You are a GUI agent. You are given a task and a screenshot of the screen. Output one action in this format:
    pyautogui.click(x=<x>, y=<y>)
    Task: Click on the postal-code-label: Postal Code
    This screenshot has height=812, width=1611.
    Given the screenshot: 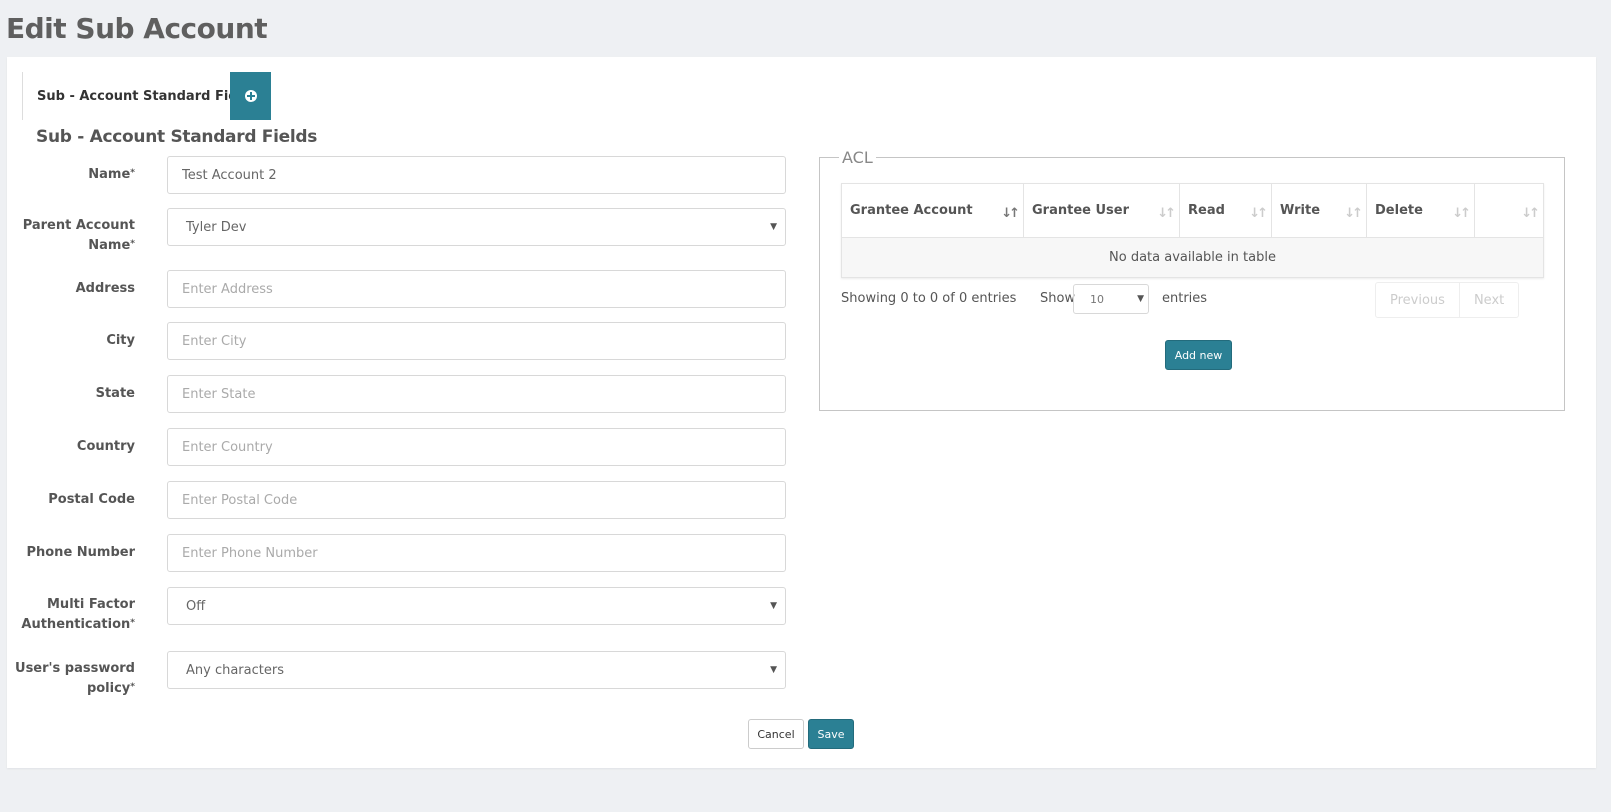 What is the action you would take?
    pyautogui.click(x=91, y=499)
    